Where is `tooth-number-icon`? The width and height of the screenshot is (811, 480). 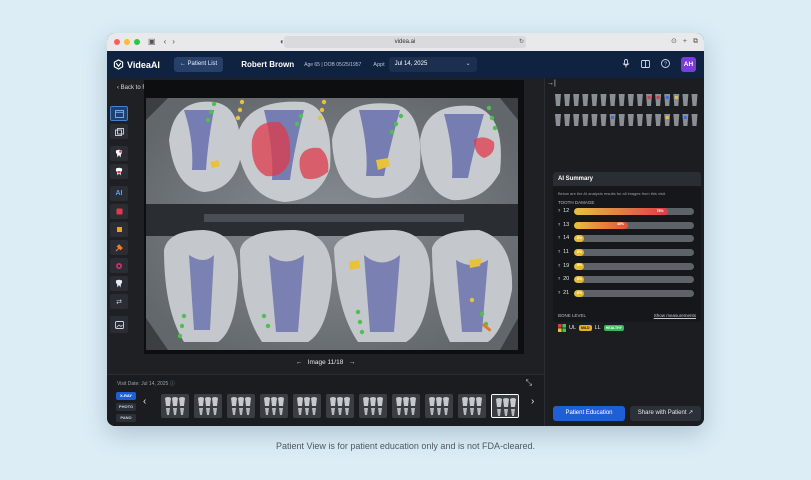 tooth-number-icon is located at coordinates (119, 283).